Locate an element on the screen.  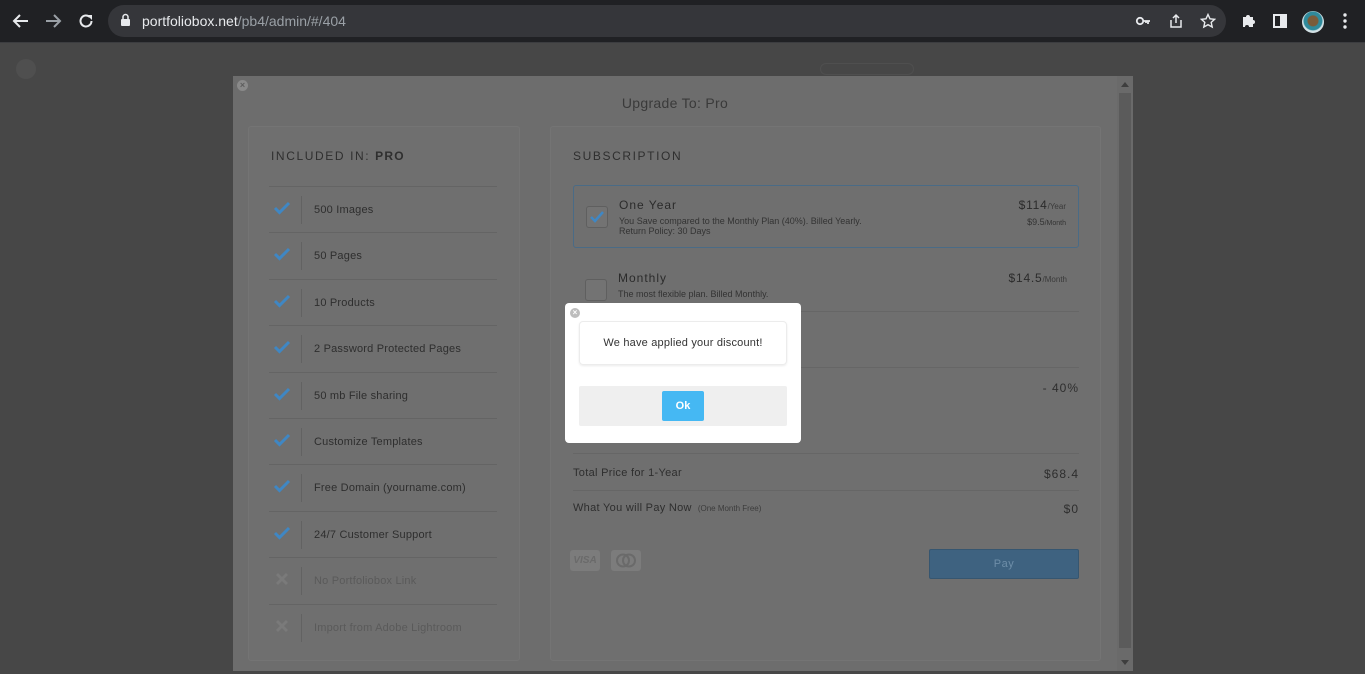
plan-price-monthly: $9.5/Month is located at coordinates (1046, 222).